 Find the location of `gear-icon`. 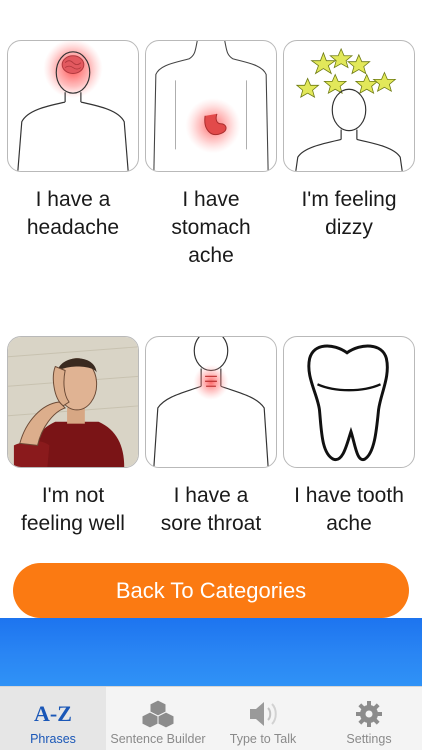

gear-icon is located at coordinates (369, 714).